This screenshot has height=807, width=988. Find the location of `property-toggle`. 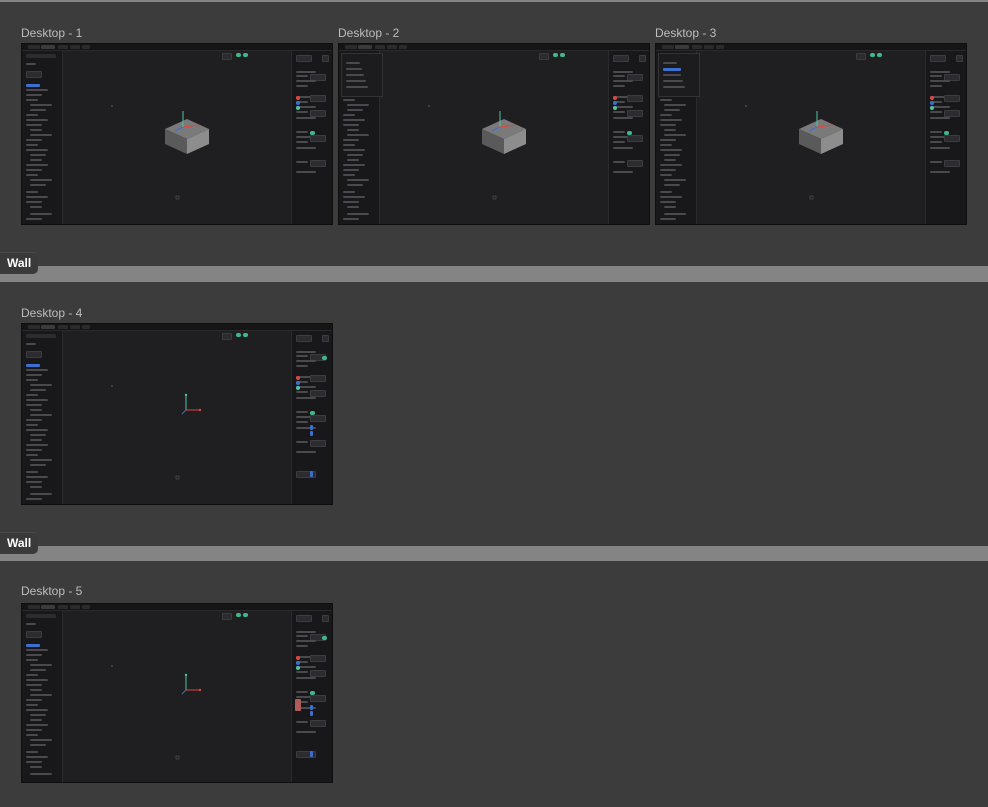

property-toggle is located at coordinates (946, 133).